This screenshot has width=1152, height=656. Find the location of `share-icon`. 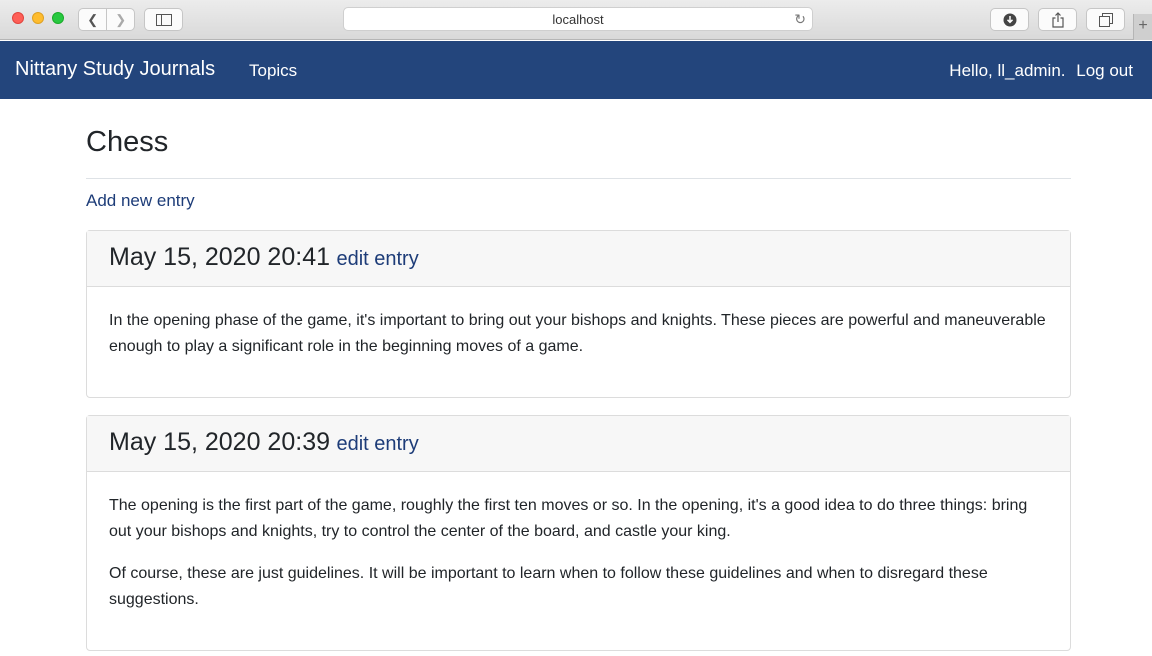

share-icon is located at coordinates (1057, 19).